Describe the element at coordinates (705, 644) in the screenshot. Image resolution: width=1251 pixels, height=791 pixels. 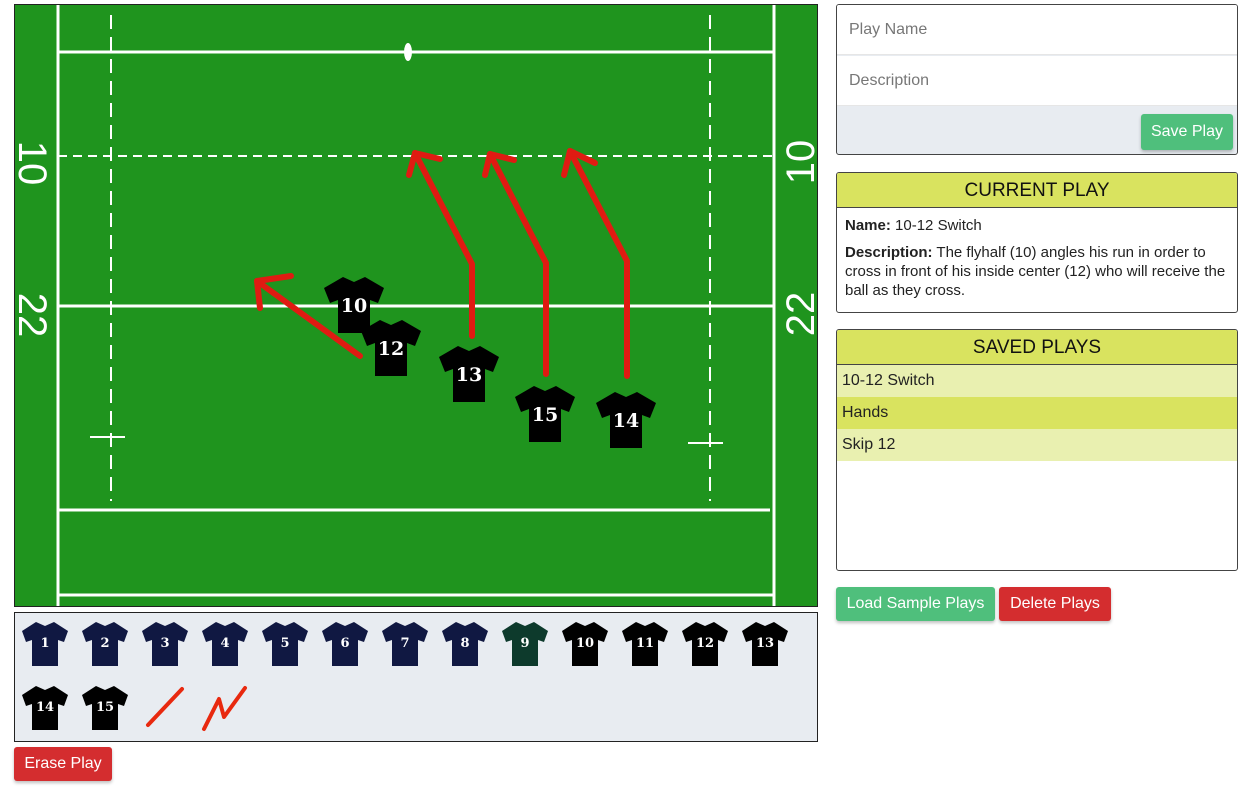
I see `palette-jersey-12: 12` at that location.